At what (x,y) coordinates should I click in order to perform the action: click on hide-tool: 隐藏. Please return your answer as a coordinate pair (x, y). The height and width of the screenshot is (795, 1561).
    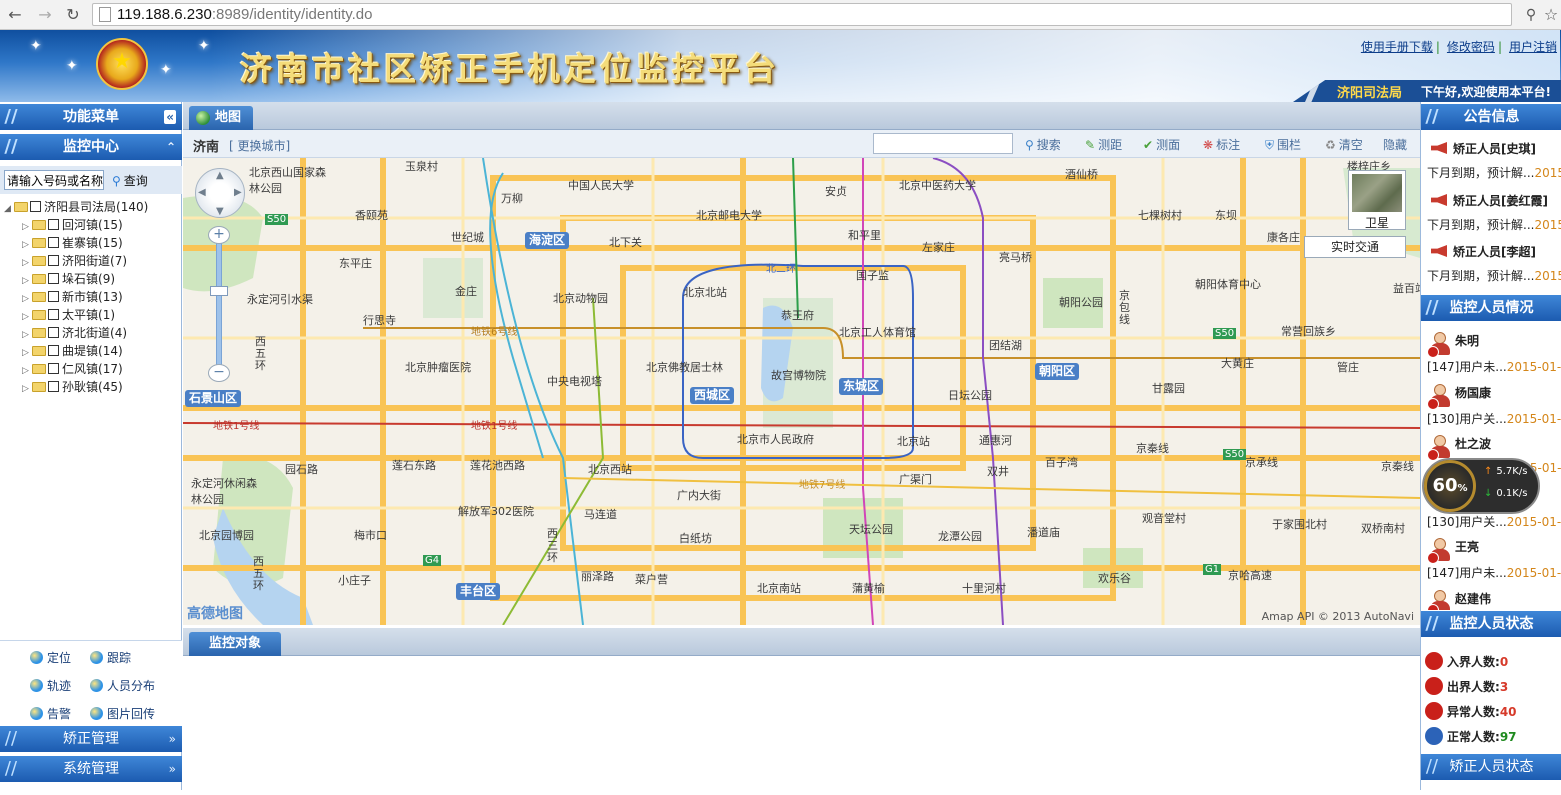
    Looking at the image, I should click on (1395, 144).